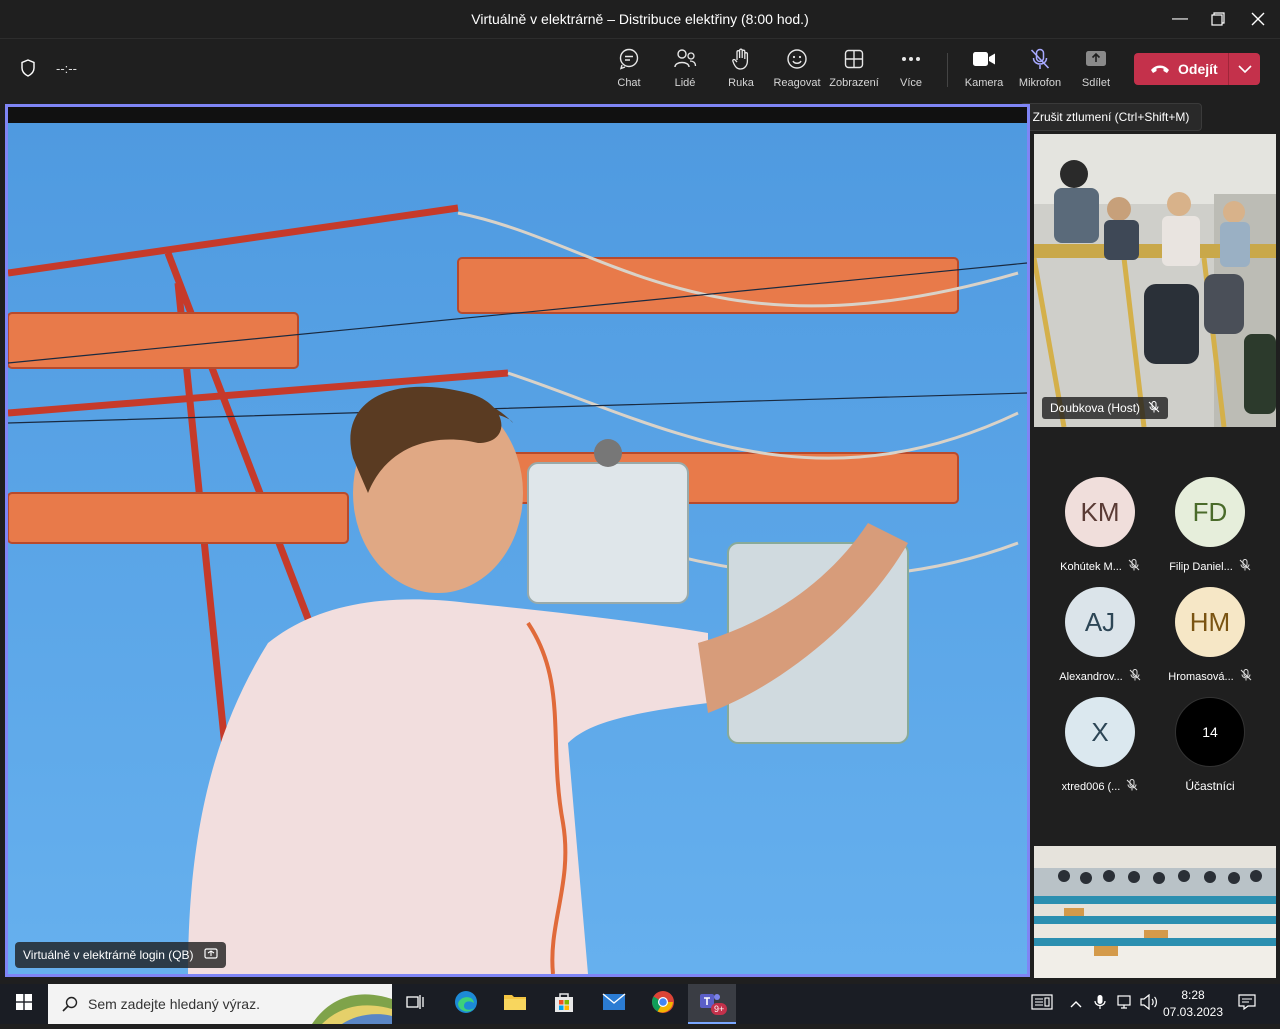 This screenshot has height=1029, width=1280. I want to click on host-video-tile: Doubkova (Host), so click(1155, 280).